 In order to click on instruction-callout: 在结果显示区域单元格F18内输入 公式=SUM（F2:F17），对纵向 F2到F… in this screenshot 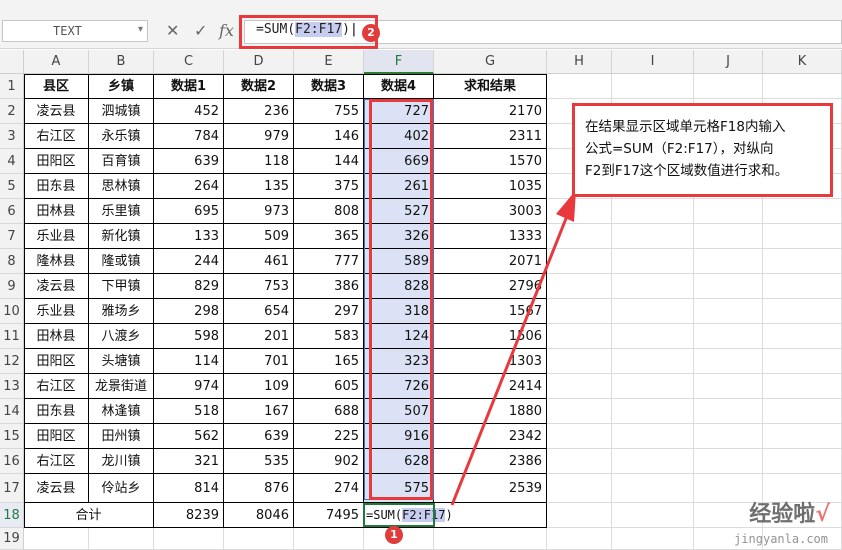, I will do `click(702, 150)`.